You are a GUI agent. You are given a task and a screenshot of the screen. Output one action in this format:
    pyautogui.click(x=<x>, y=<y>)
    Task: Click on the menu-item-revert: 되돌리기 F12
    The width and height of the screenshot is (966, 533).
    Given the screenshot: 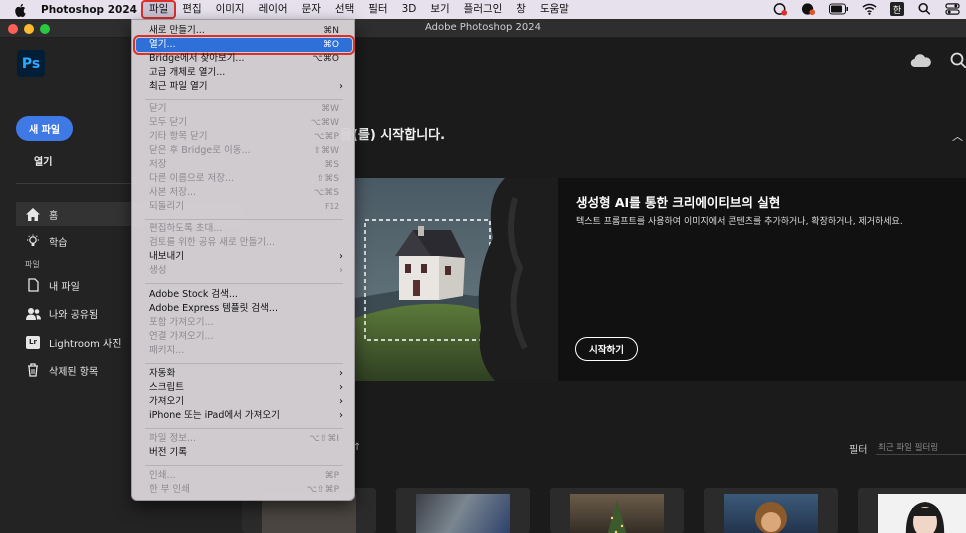 What is the action you would take?
    pyautogui.click(x=244, y=206)
    